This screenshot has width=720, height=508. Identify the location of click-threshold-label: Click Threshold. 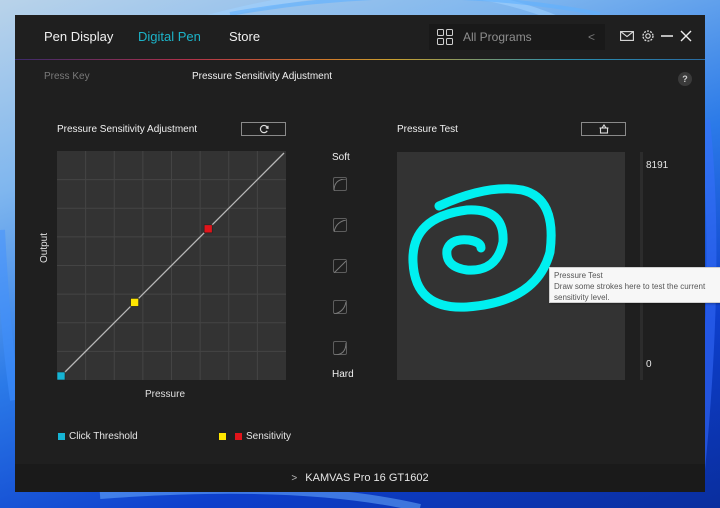
(103, 436).